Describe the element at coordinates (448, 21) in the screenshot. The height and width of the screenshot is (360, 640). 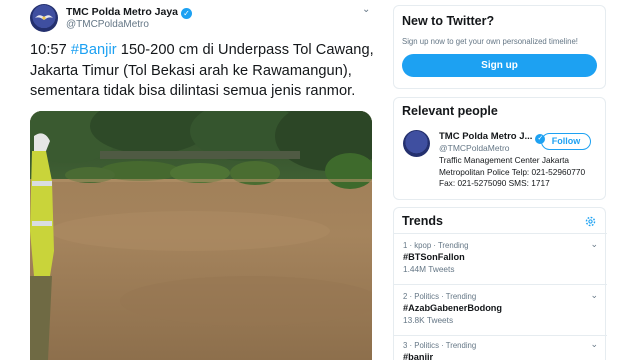
I see `panel-title: New to Twitter?` at that location.